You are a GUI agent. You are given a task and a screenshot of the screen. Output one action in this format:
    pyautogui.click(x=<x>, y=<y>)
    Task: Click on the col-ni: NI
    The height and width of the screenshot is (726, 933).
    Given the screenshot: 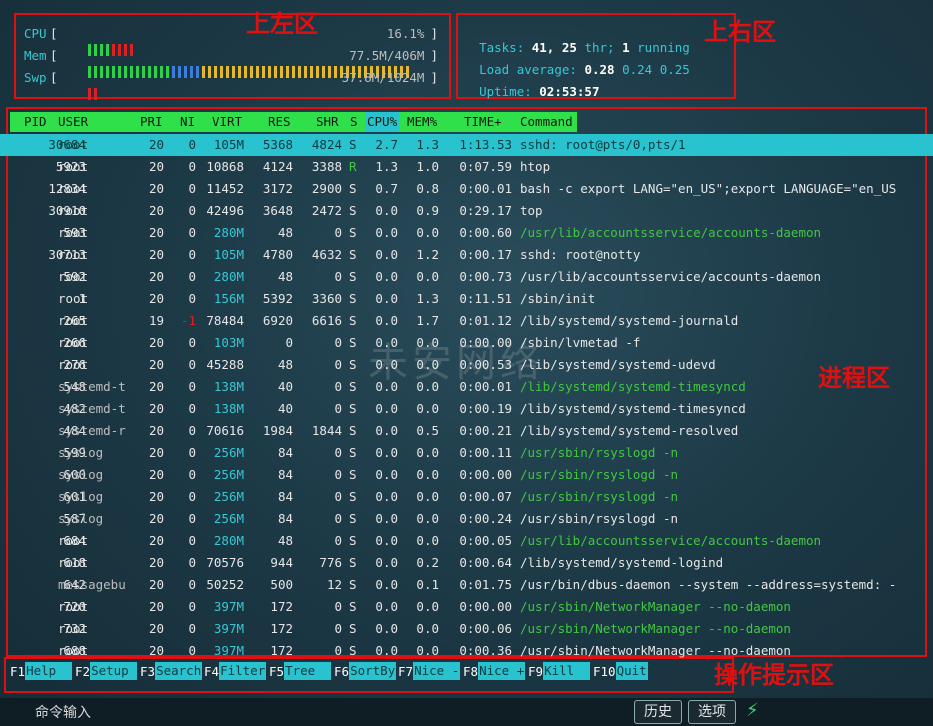 What is the action you would take?
    pyautogui.click(x=187, y=121)
    